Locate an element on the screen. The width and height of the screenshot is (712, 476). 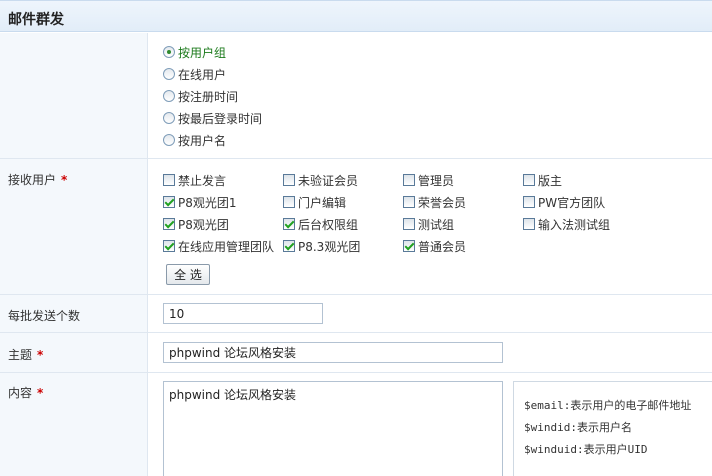
checkbox-label: 管理员 is located at coordinates (436, 180).